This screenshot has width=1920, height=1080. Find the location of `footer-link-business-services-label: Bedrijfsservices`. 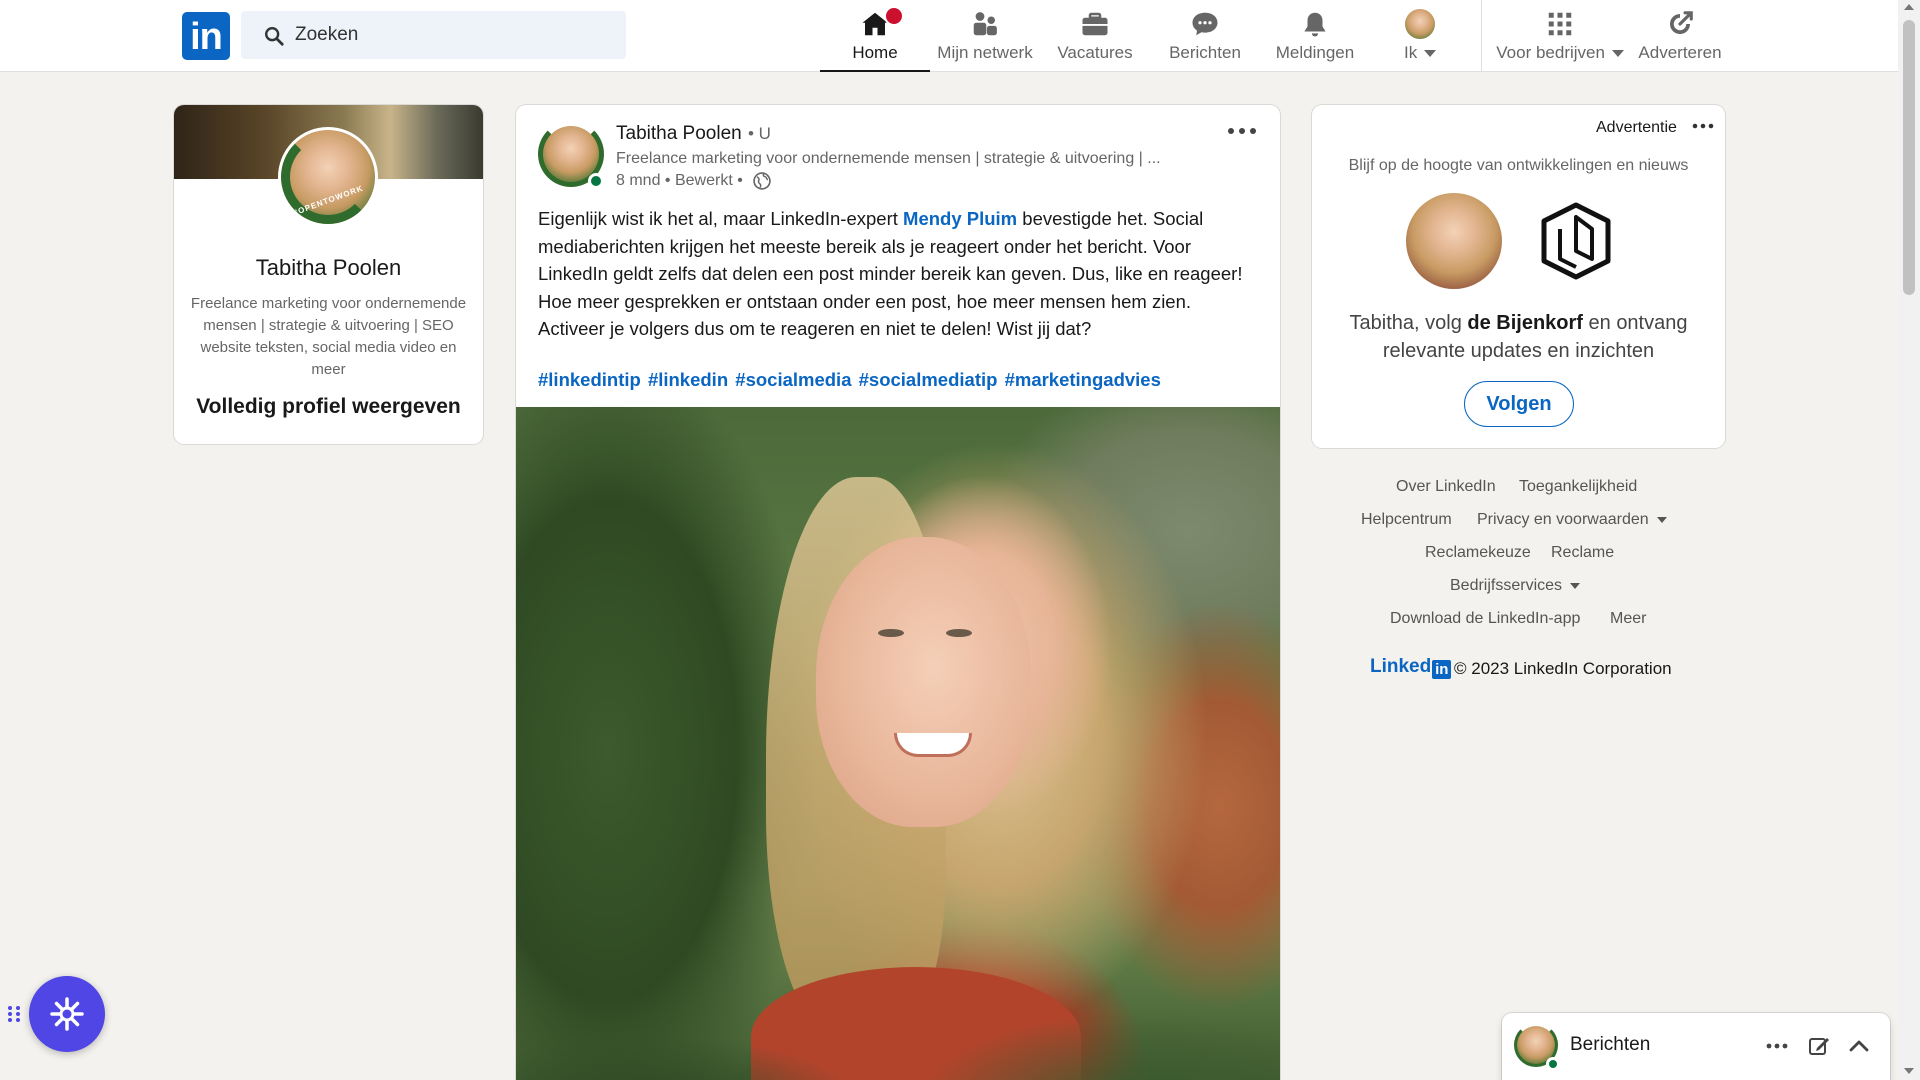

footer-link-business-services-label: Bedrijfsservices is located at coordinates (1506, 585).